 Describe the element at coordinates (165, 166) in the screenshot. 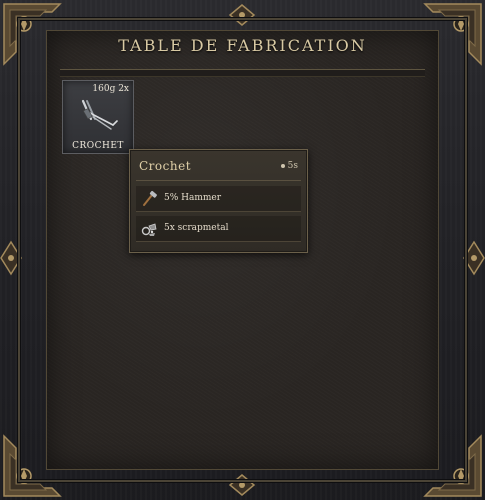

I see `tooltip-title: Crochet` at that location.